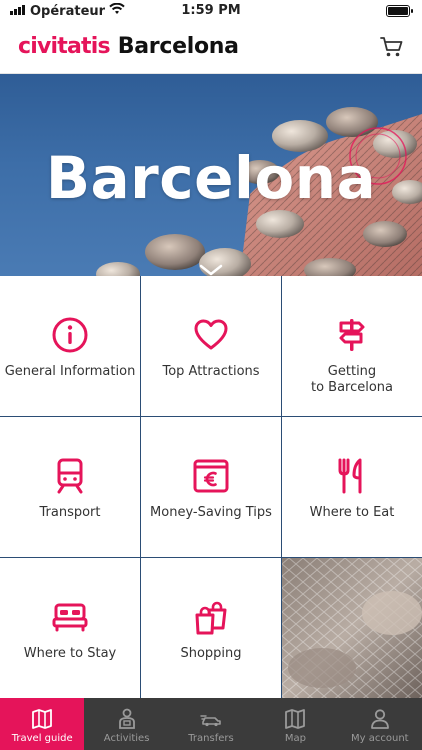  What do you see at coordinates (70, 512) in the screenshot?
I see `tile-label: Transport` at bounding box center [70, 512].